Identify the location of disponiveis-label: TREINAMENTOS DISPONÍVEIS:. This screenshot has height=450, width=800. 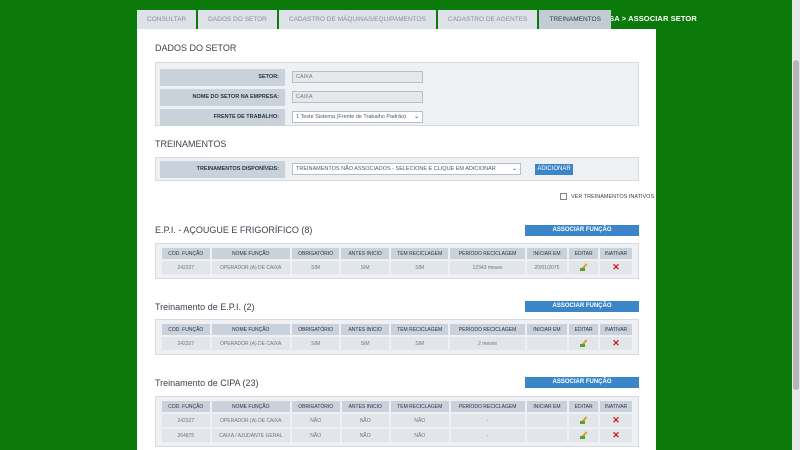
(222, 169).